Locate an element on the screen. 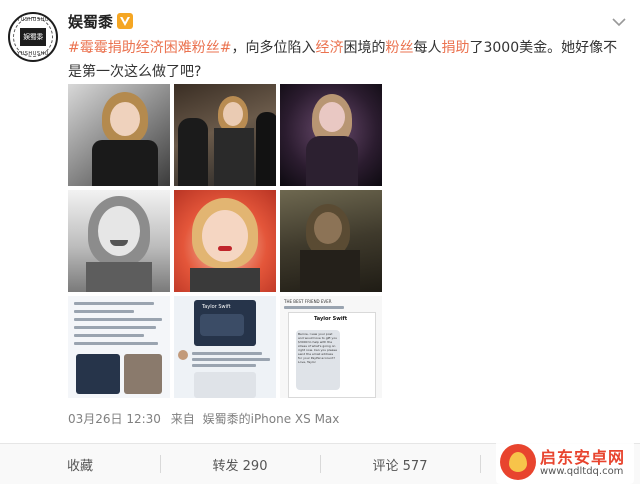 The height and width of the screenshot is (484, 640). collect-button: 收藏 is located at coordinates (80, 464).